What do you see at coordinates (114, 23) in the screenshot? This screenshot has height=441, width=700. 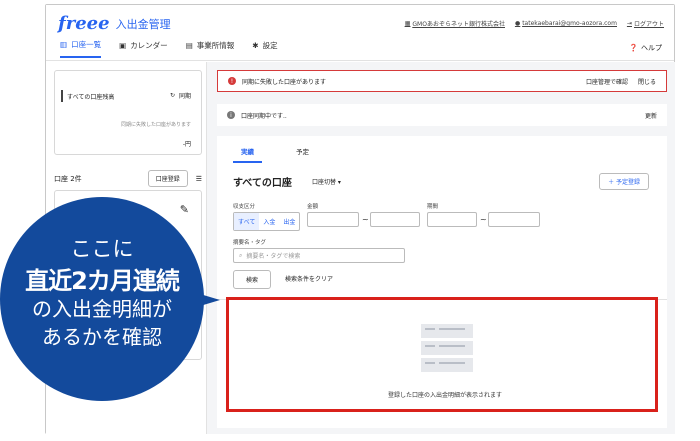 I see `app-logo: freee 入出金管理` at bounding box center [114, 23].